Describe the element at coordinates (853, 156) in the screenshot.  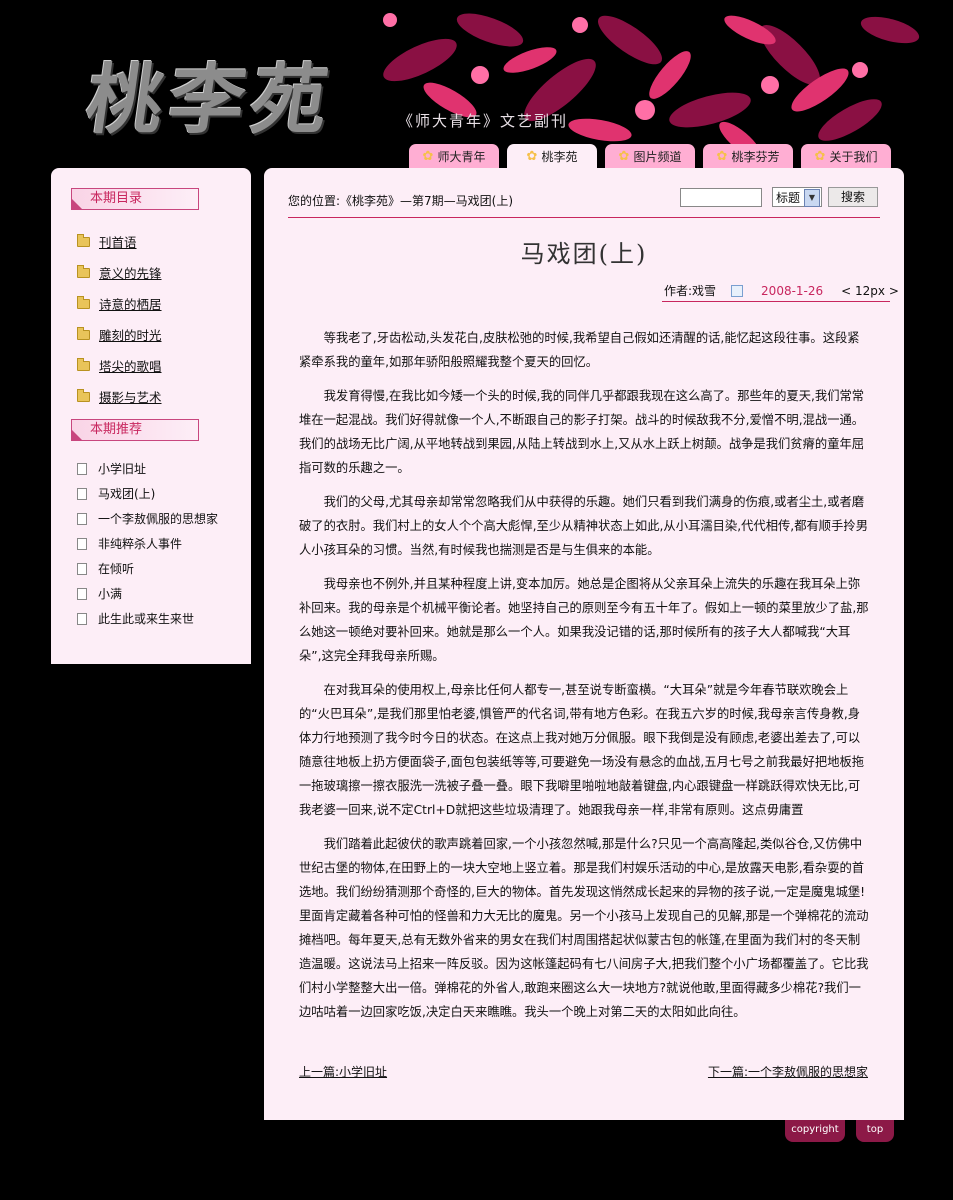
I see `tab-label: 关于我们` at that location.